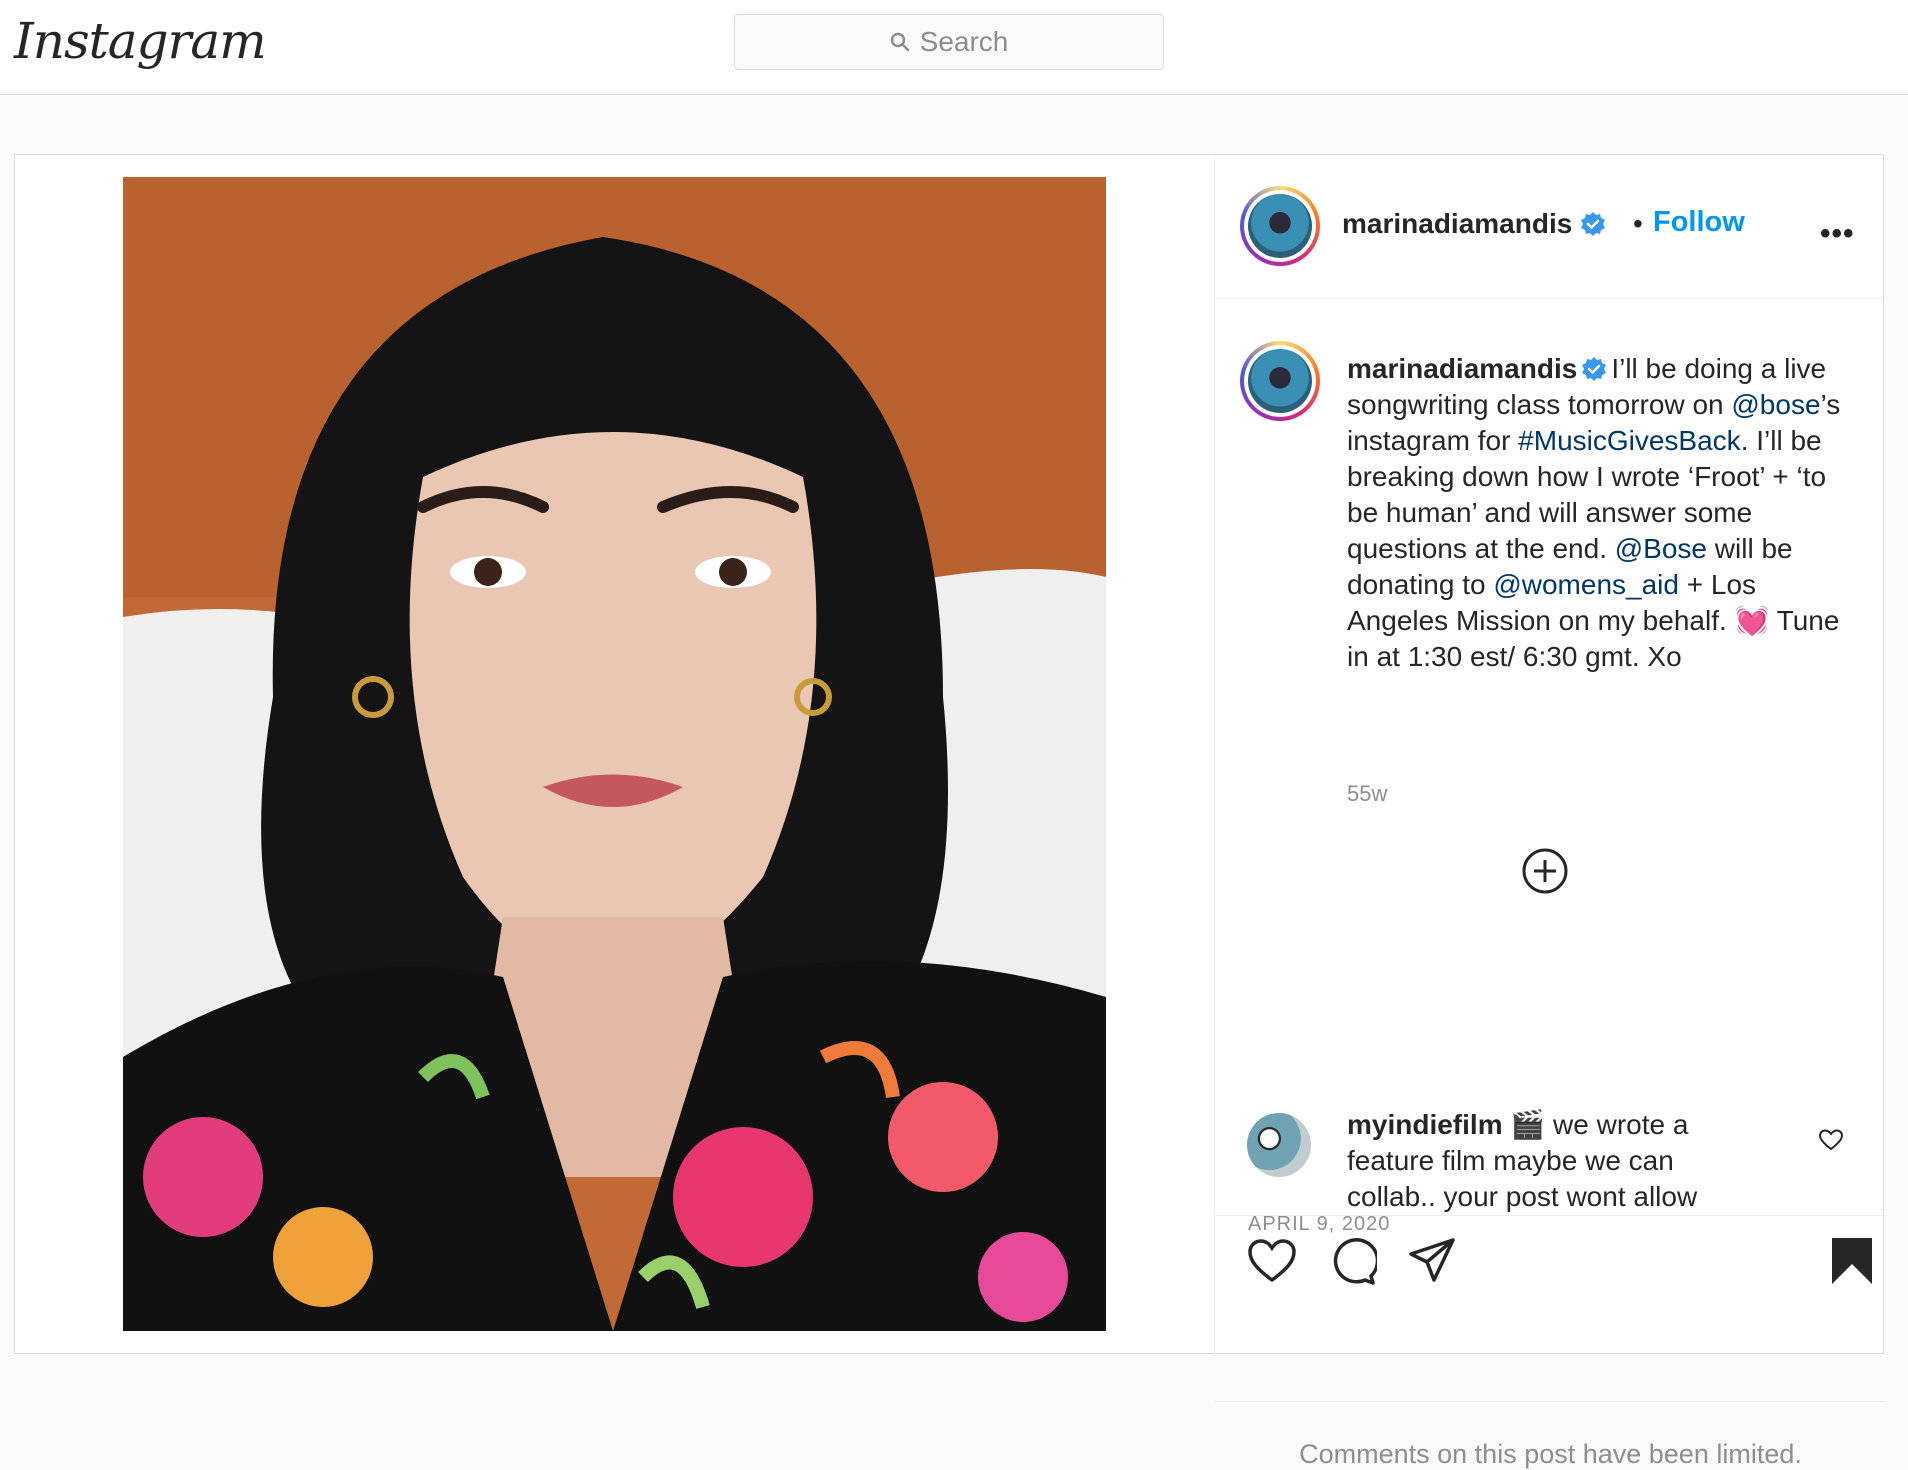  What do you see at coordinates (1586, 584) in the screenshot?
I see `mention-link-womens-aid: @womens_aid` at bounding box center [1586, 584].